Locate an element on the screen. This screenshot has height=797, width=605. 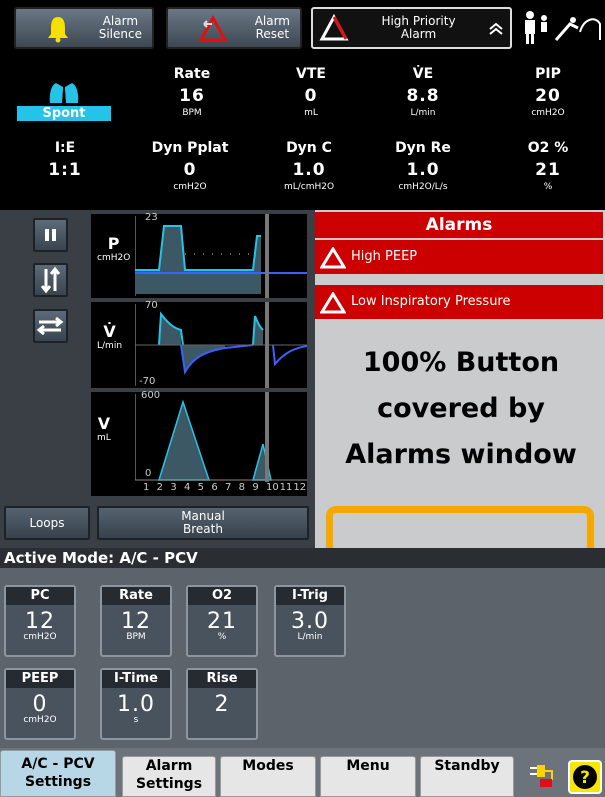
x-tick-label: 8 is located at coordinates (242, 487).